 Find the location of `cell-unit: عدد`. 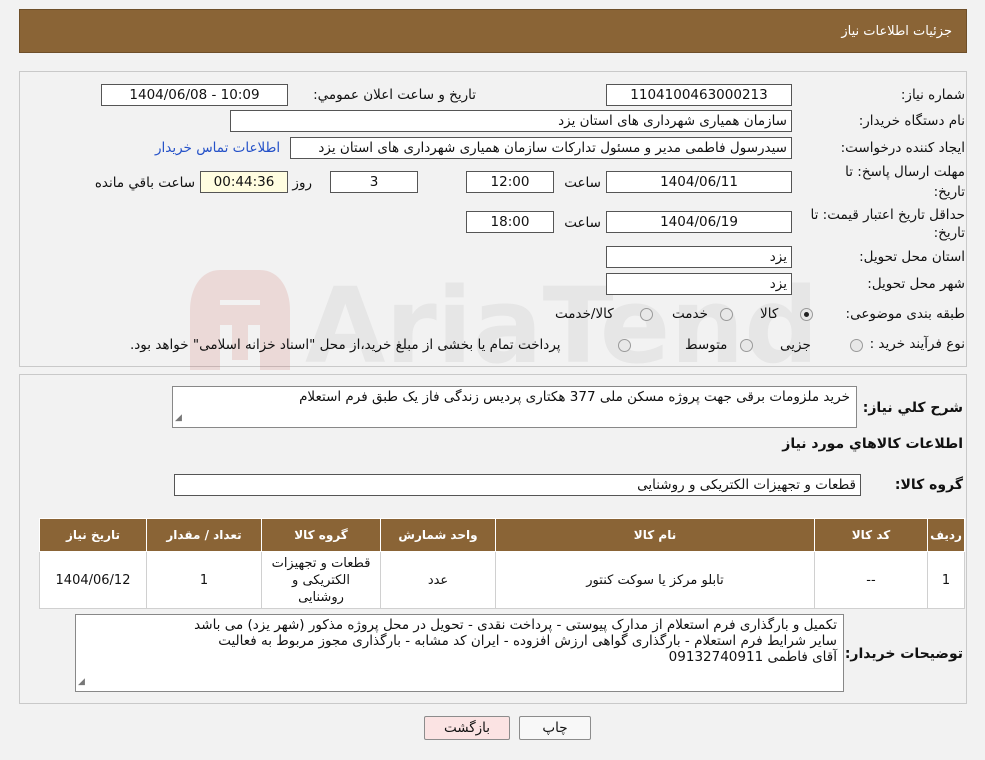

cell-unit: عدد is located at coordinates (438, 580).